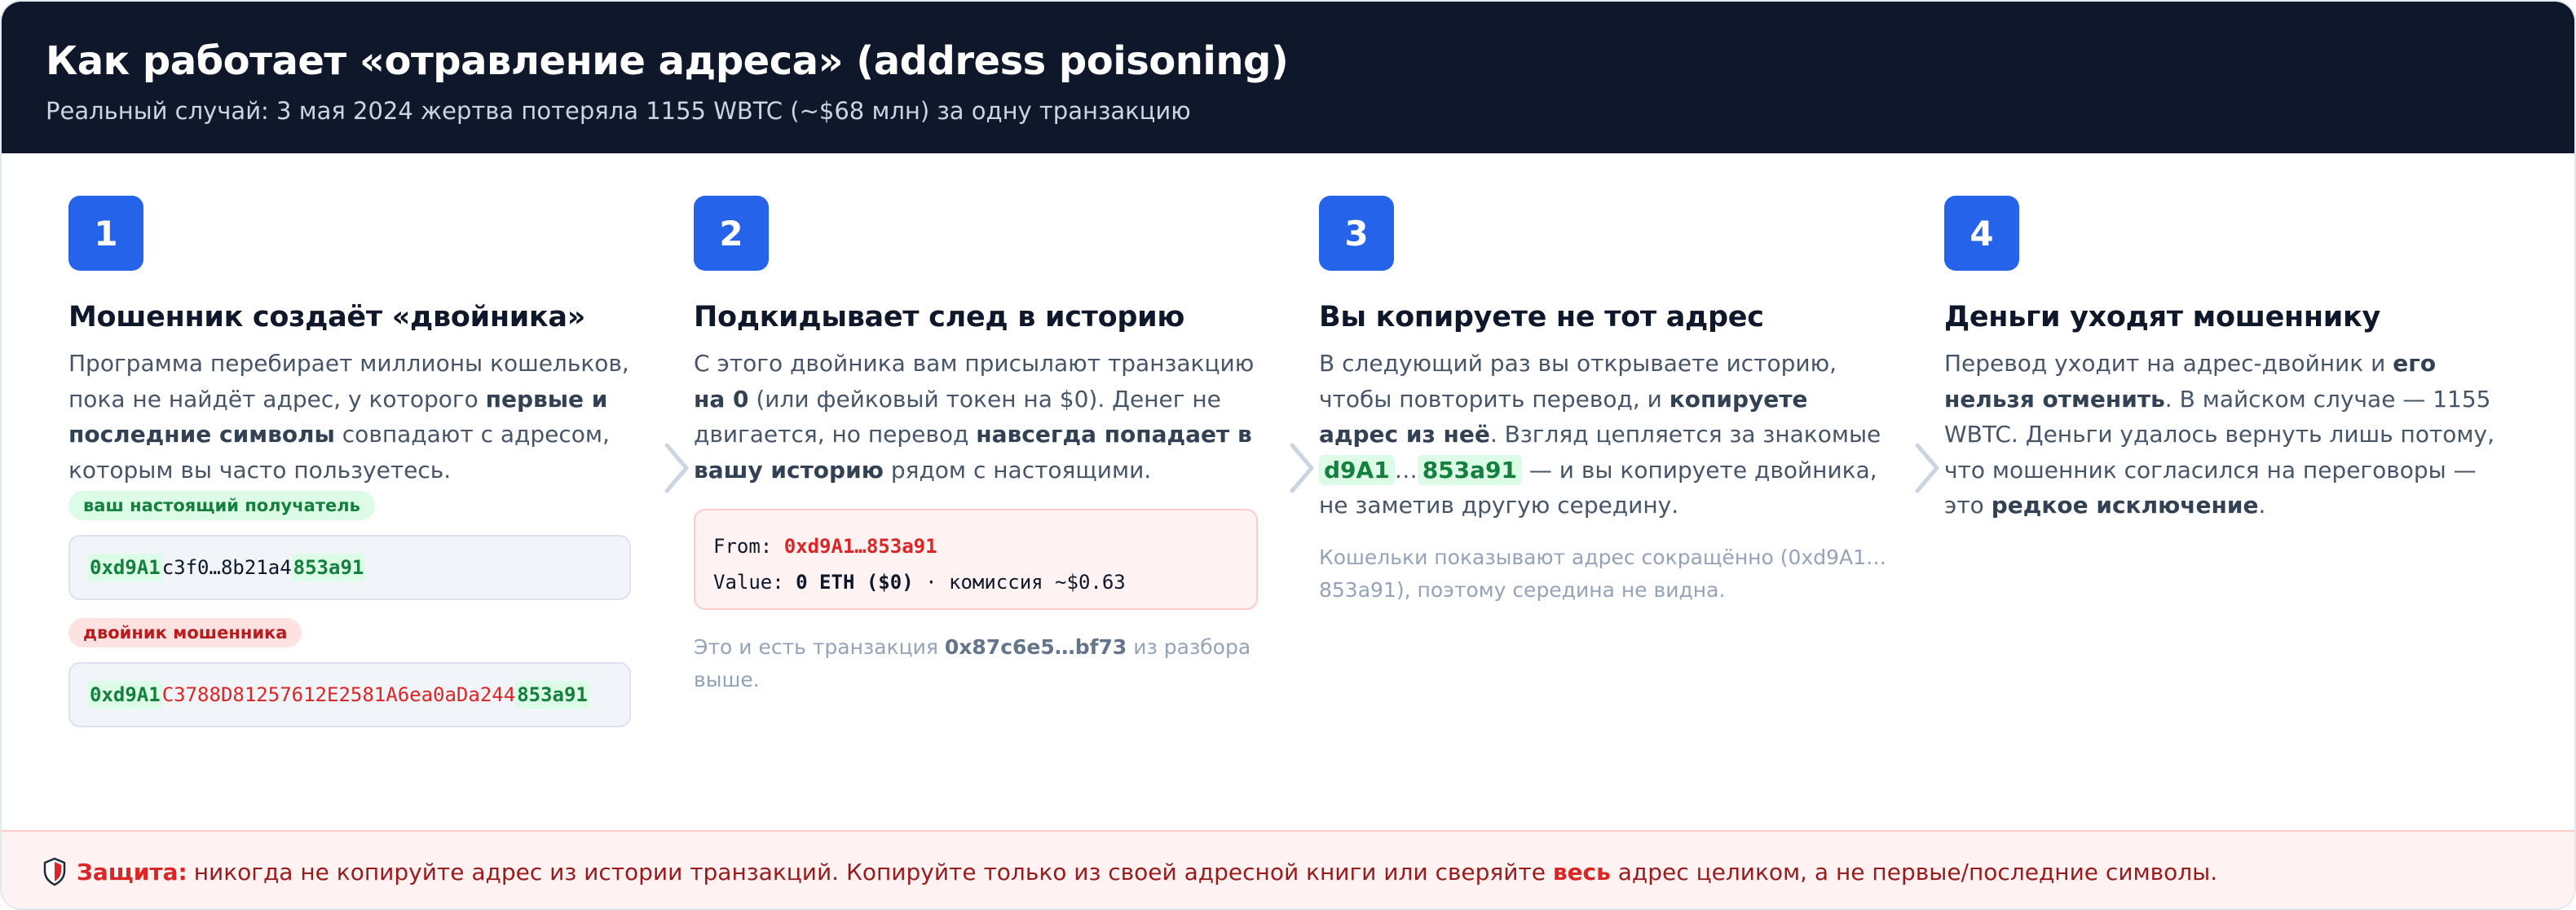 The height and width of the screenshot is (910, 2576). I want to click on address-end-chip: 853a91, so click(1469, 469).